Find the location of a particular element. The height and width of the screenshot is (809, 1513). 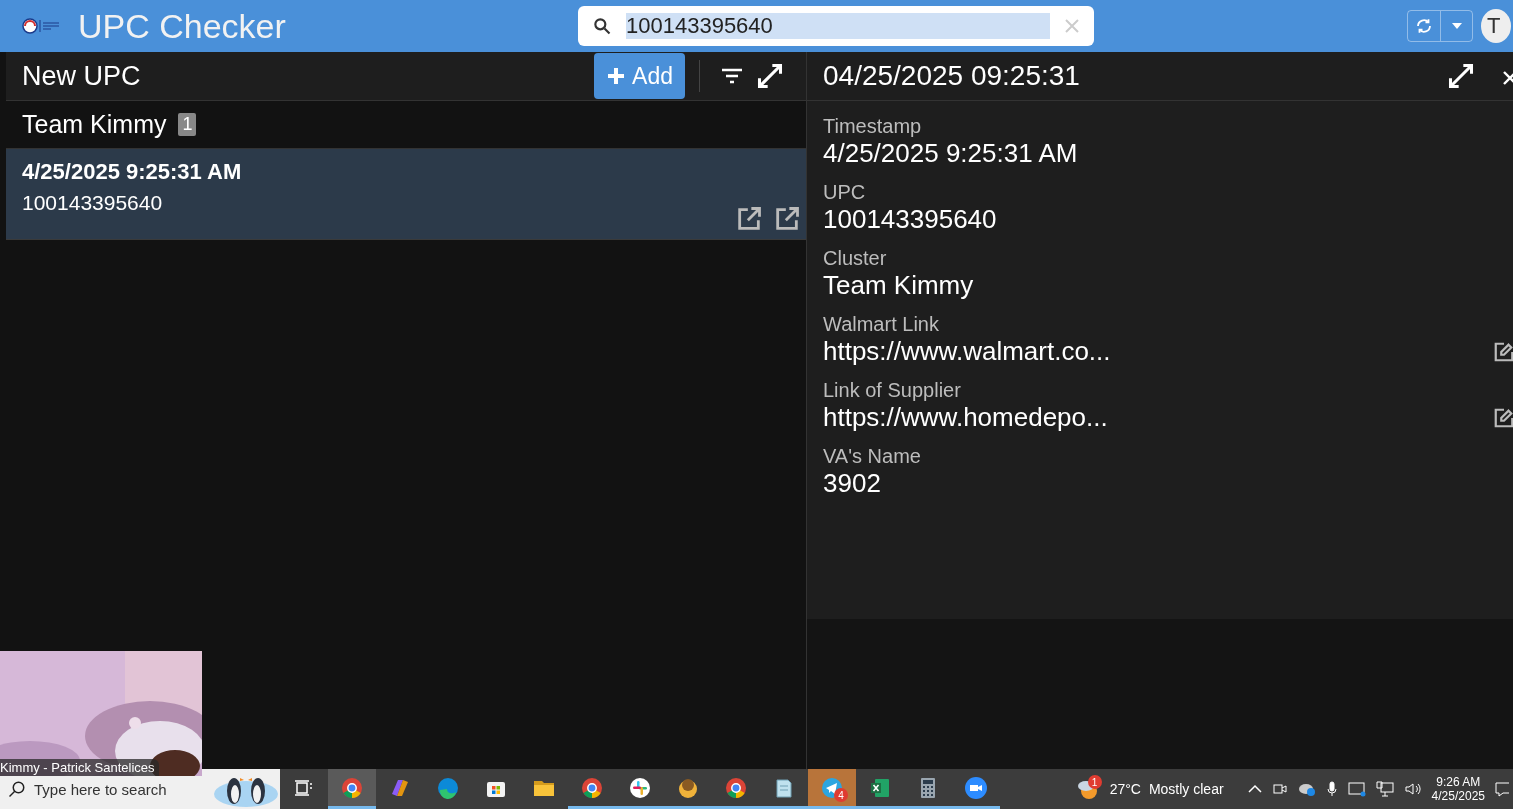

notification-badge: 1 is located at coordinates (1094, 782).